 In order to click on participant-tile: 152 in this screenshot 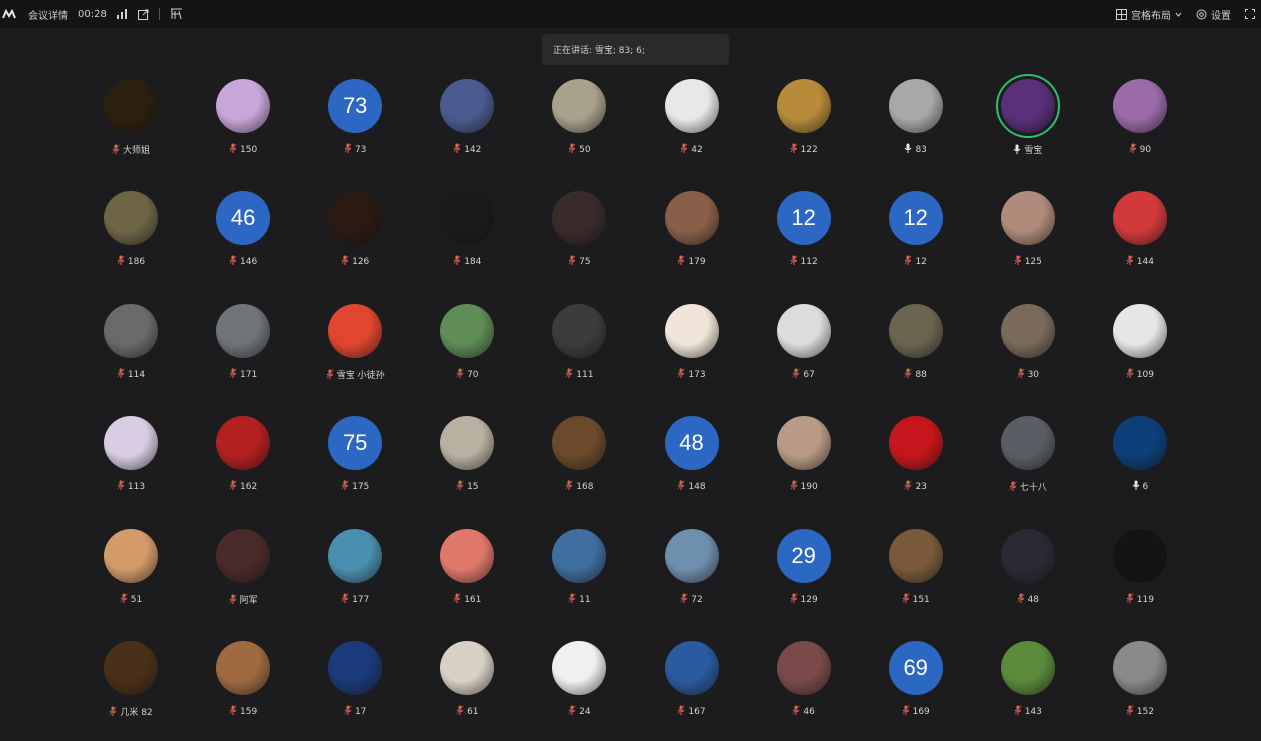, I will do `click(1140, 691)`.